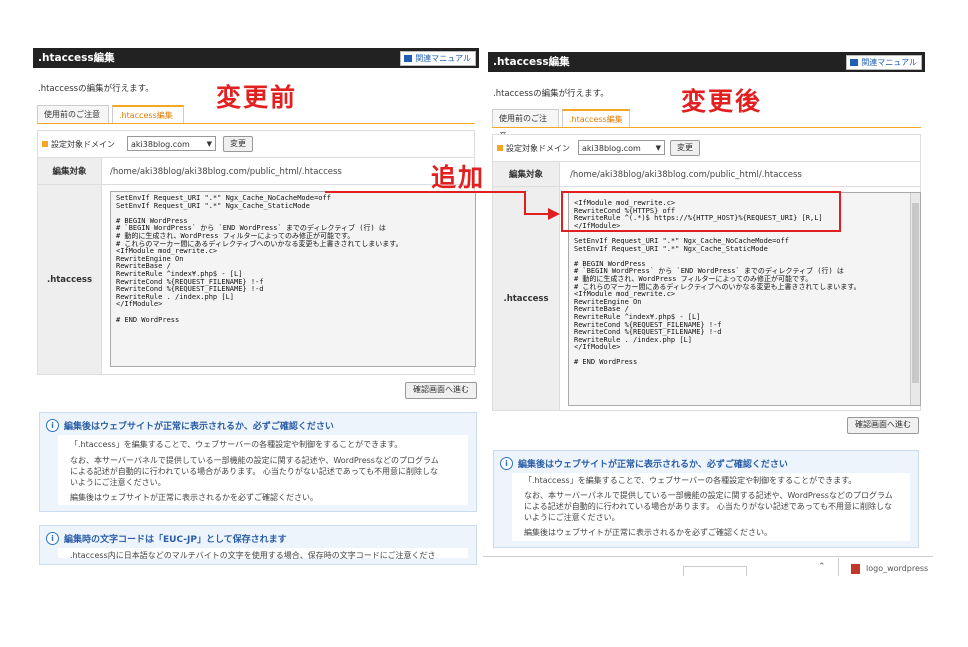 The height and width of the screenshot is (647, 968). I want to click on arrow-line-v, so click(525, 203).